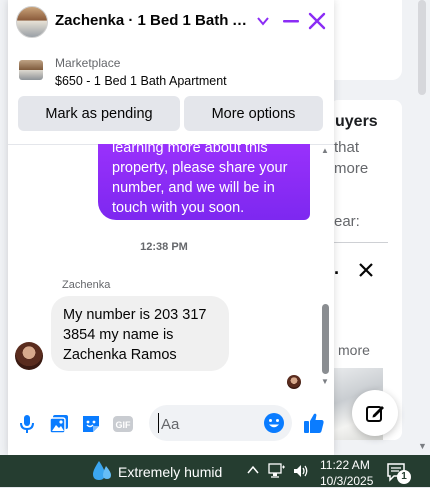 The height and width of the screenshot is (488, 430). Describe the element at coordinates (347, 221) in the screenshot. I see `background-text-3: ear:` at that location.